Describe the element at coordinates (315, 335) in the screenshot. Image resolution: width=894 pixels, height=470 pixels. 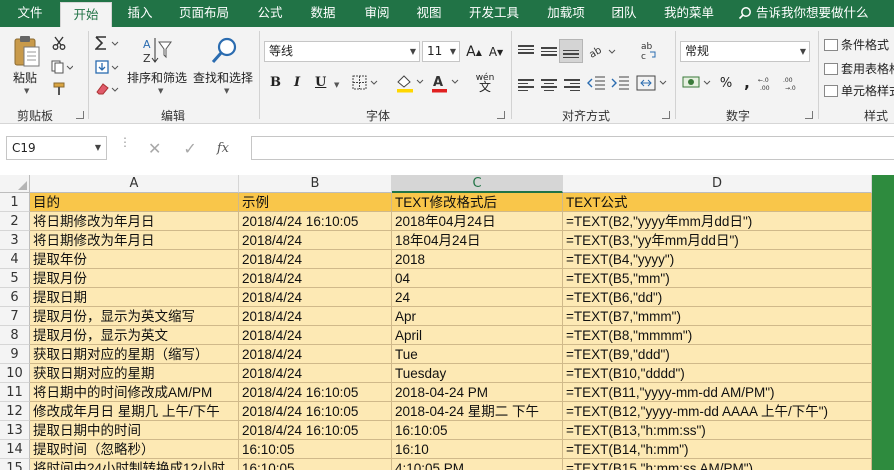
I see `cell-b-8: 2018/4/24` at that location.